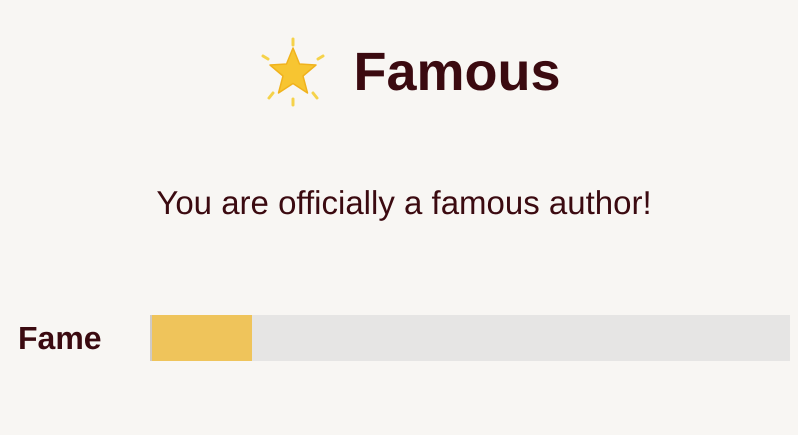  Describe the element at coordinates (457, 72) in the screenshot. I see `title: Famous` at that location.